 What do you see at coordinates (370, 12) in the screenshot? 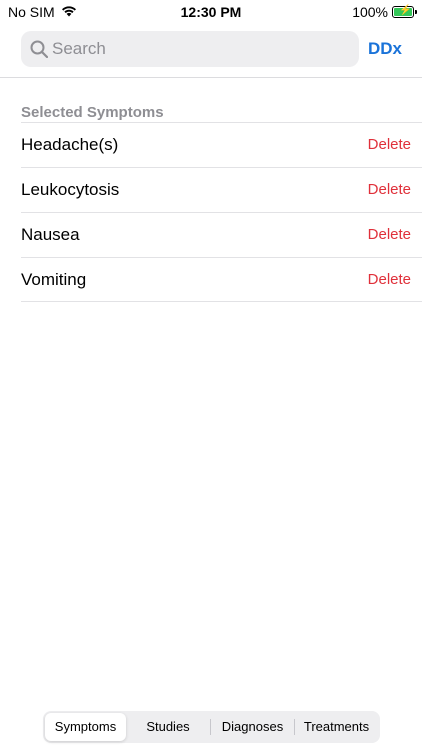
I see `battery-percent: 100%` at bounding box center [370, 12].